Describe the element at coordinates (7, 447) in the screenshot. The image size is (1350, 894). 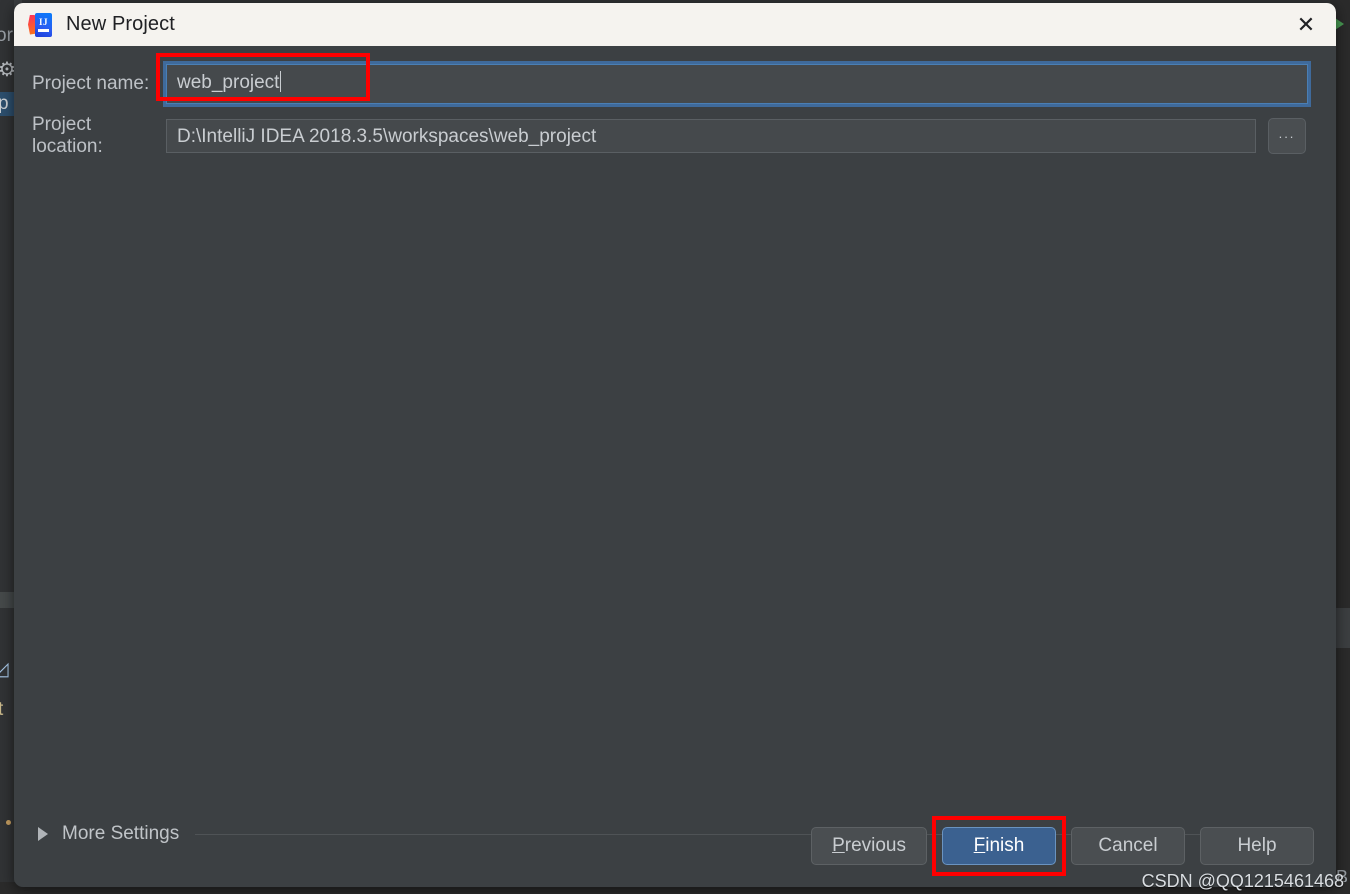
I see `background-left-gutter` at that location.